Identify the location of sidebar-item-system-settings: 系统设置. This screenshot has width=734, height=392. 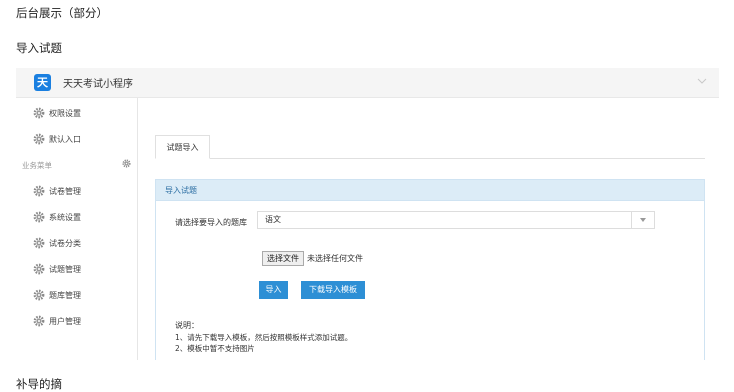
(76, 217).